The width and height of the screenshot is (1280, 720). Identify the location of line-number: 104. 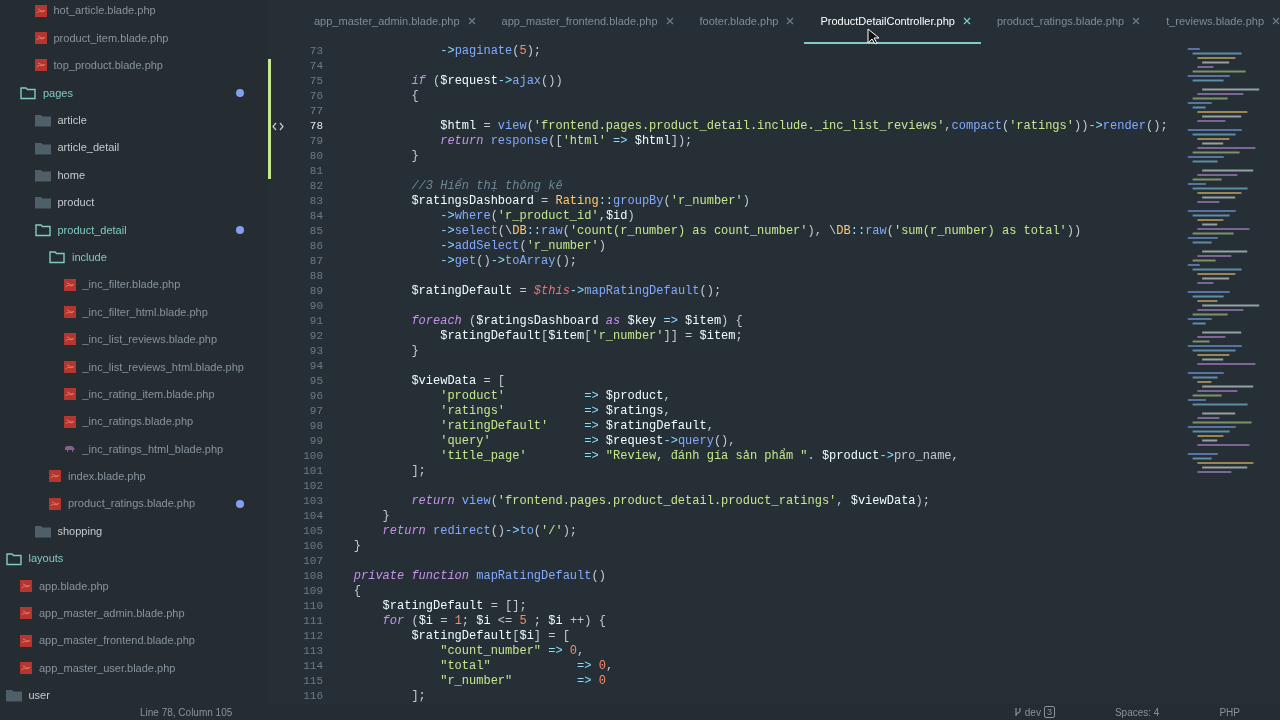
(313, 516).